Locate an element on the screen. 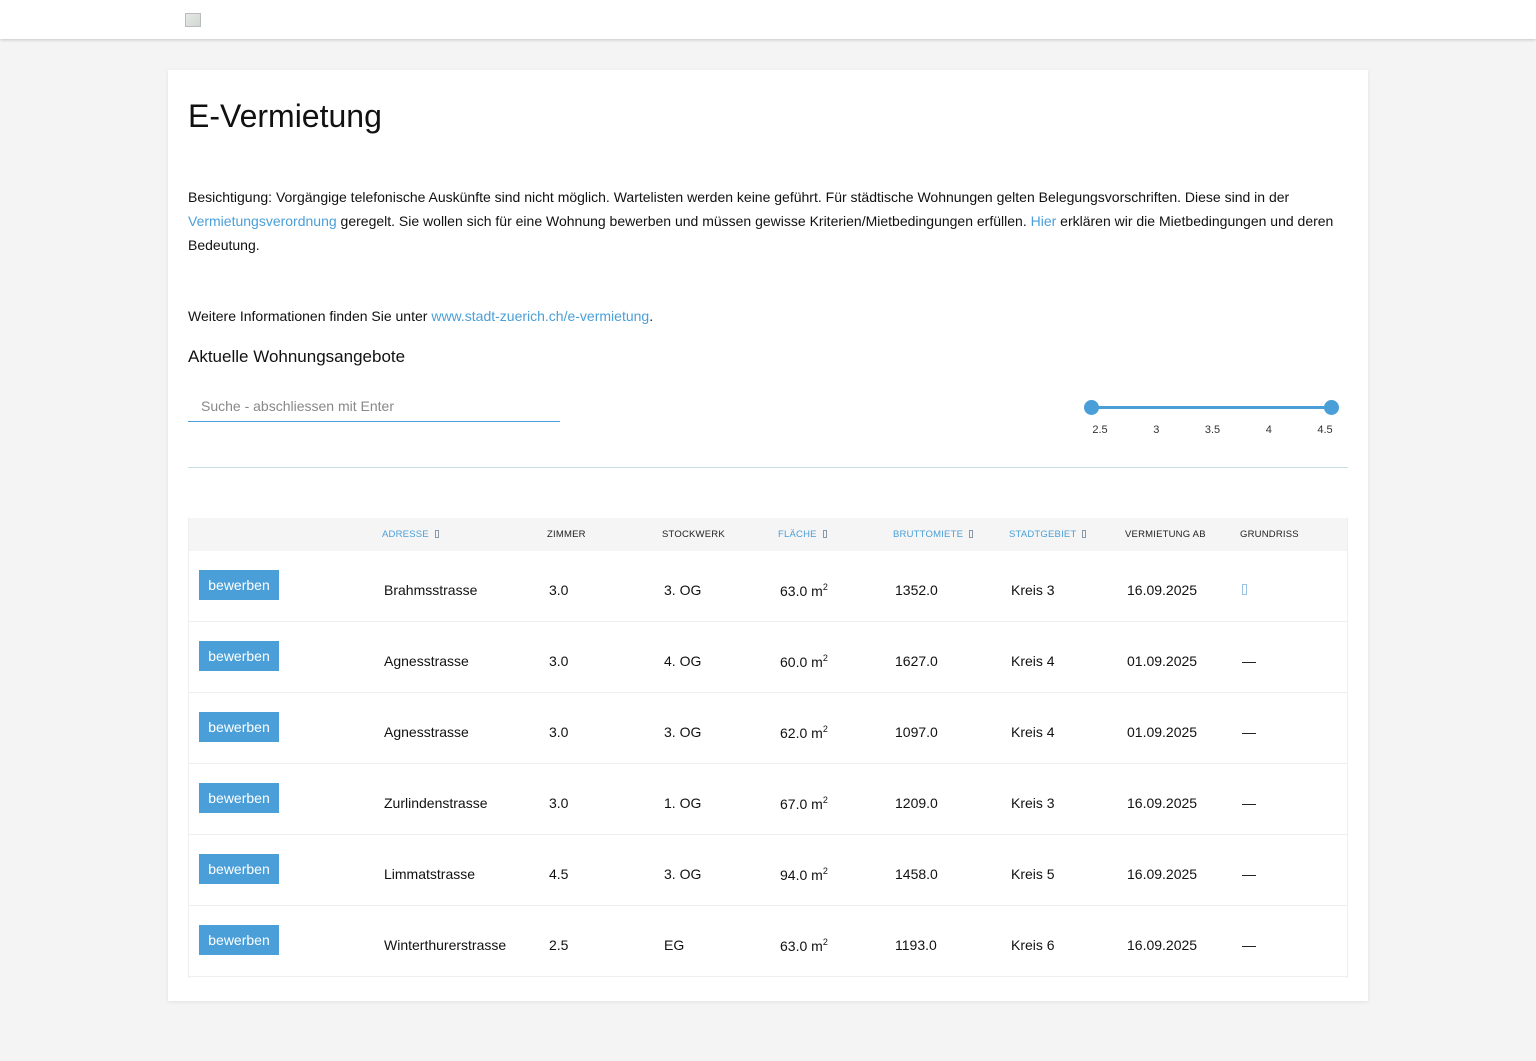 The image size is (1536, 1061). cell-flaeche: 67.0 m2 is located at coordinates (804, 803).